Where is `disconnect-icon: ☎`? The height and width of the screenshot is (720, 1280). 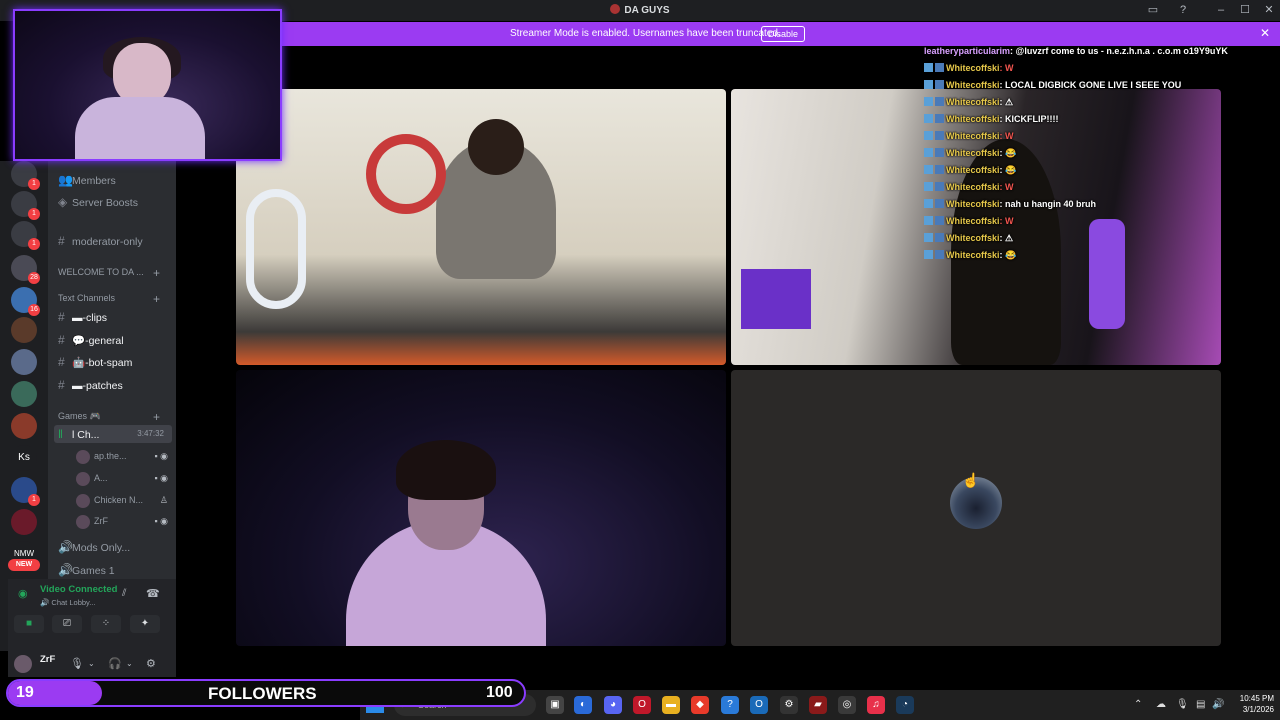
disconnect-icon: ☎ is located at coordinates (153, 593).